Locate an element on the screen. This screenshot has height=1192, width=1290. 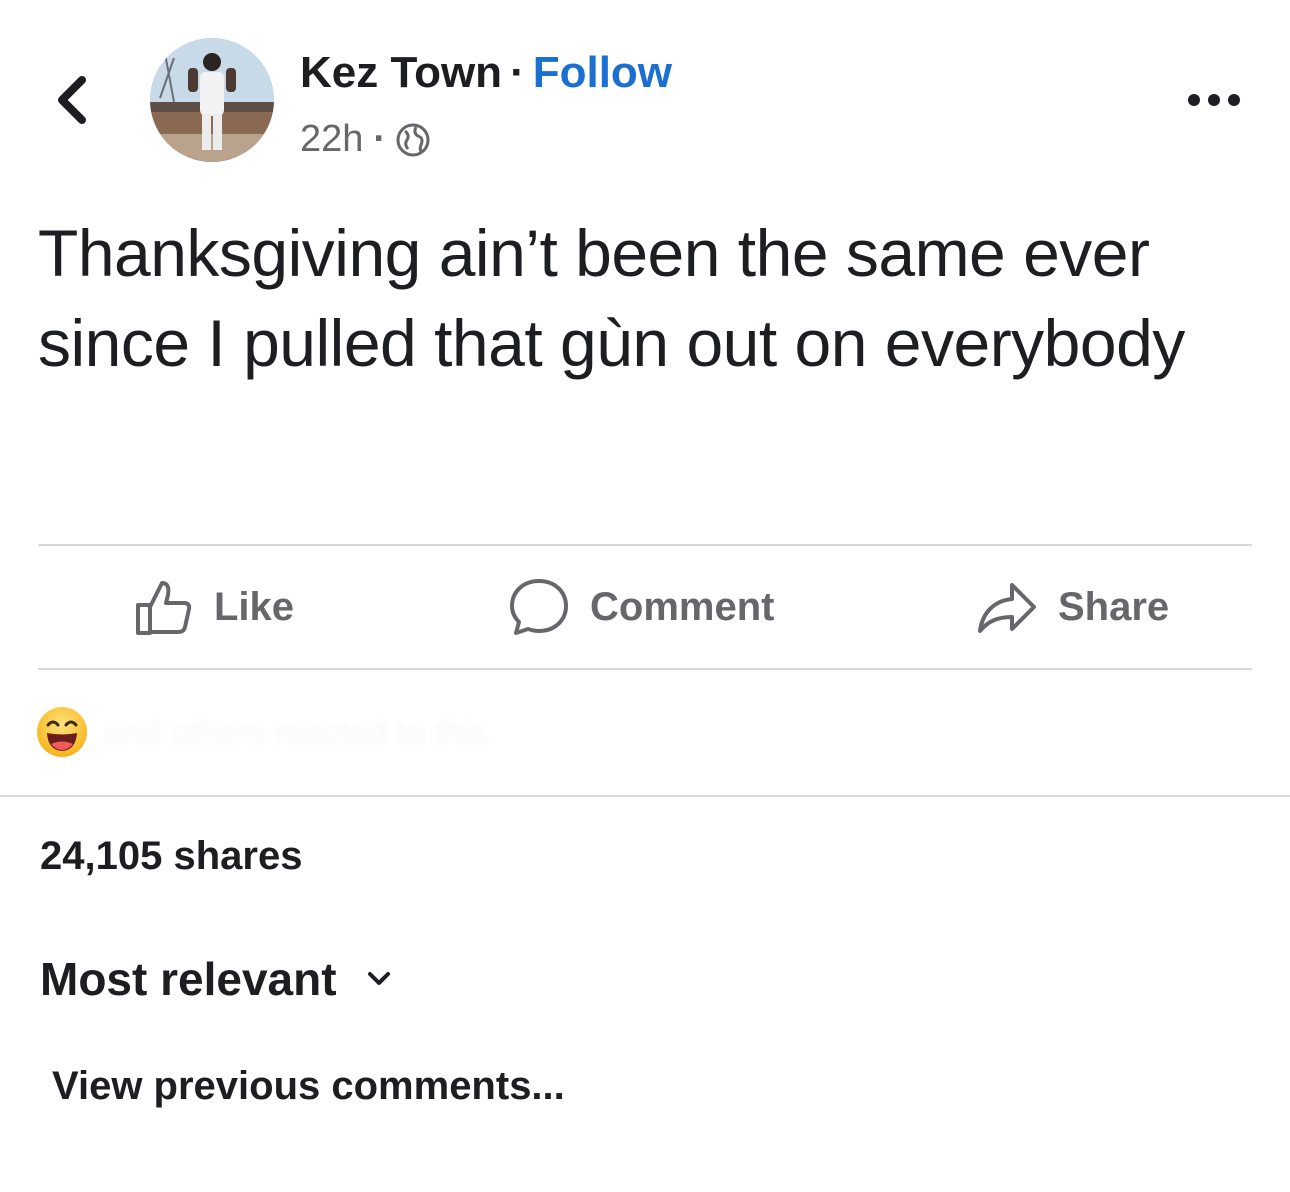
author-line: Kez Town · Follow is located at coordinates (486, 73).